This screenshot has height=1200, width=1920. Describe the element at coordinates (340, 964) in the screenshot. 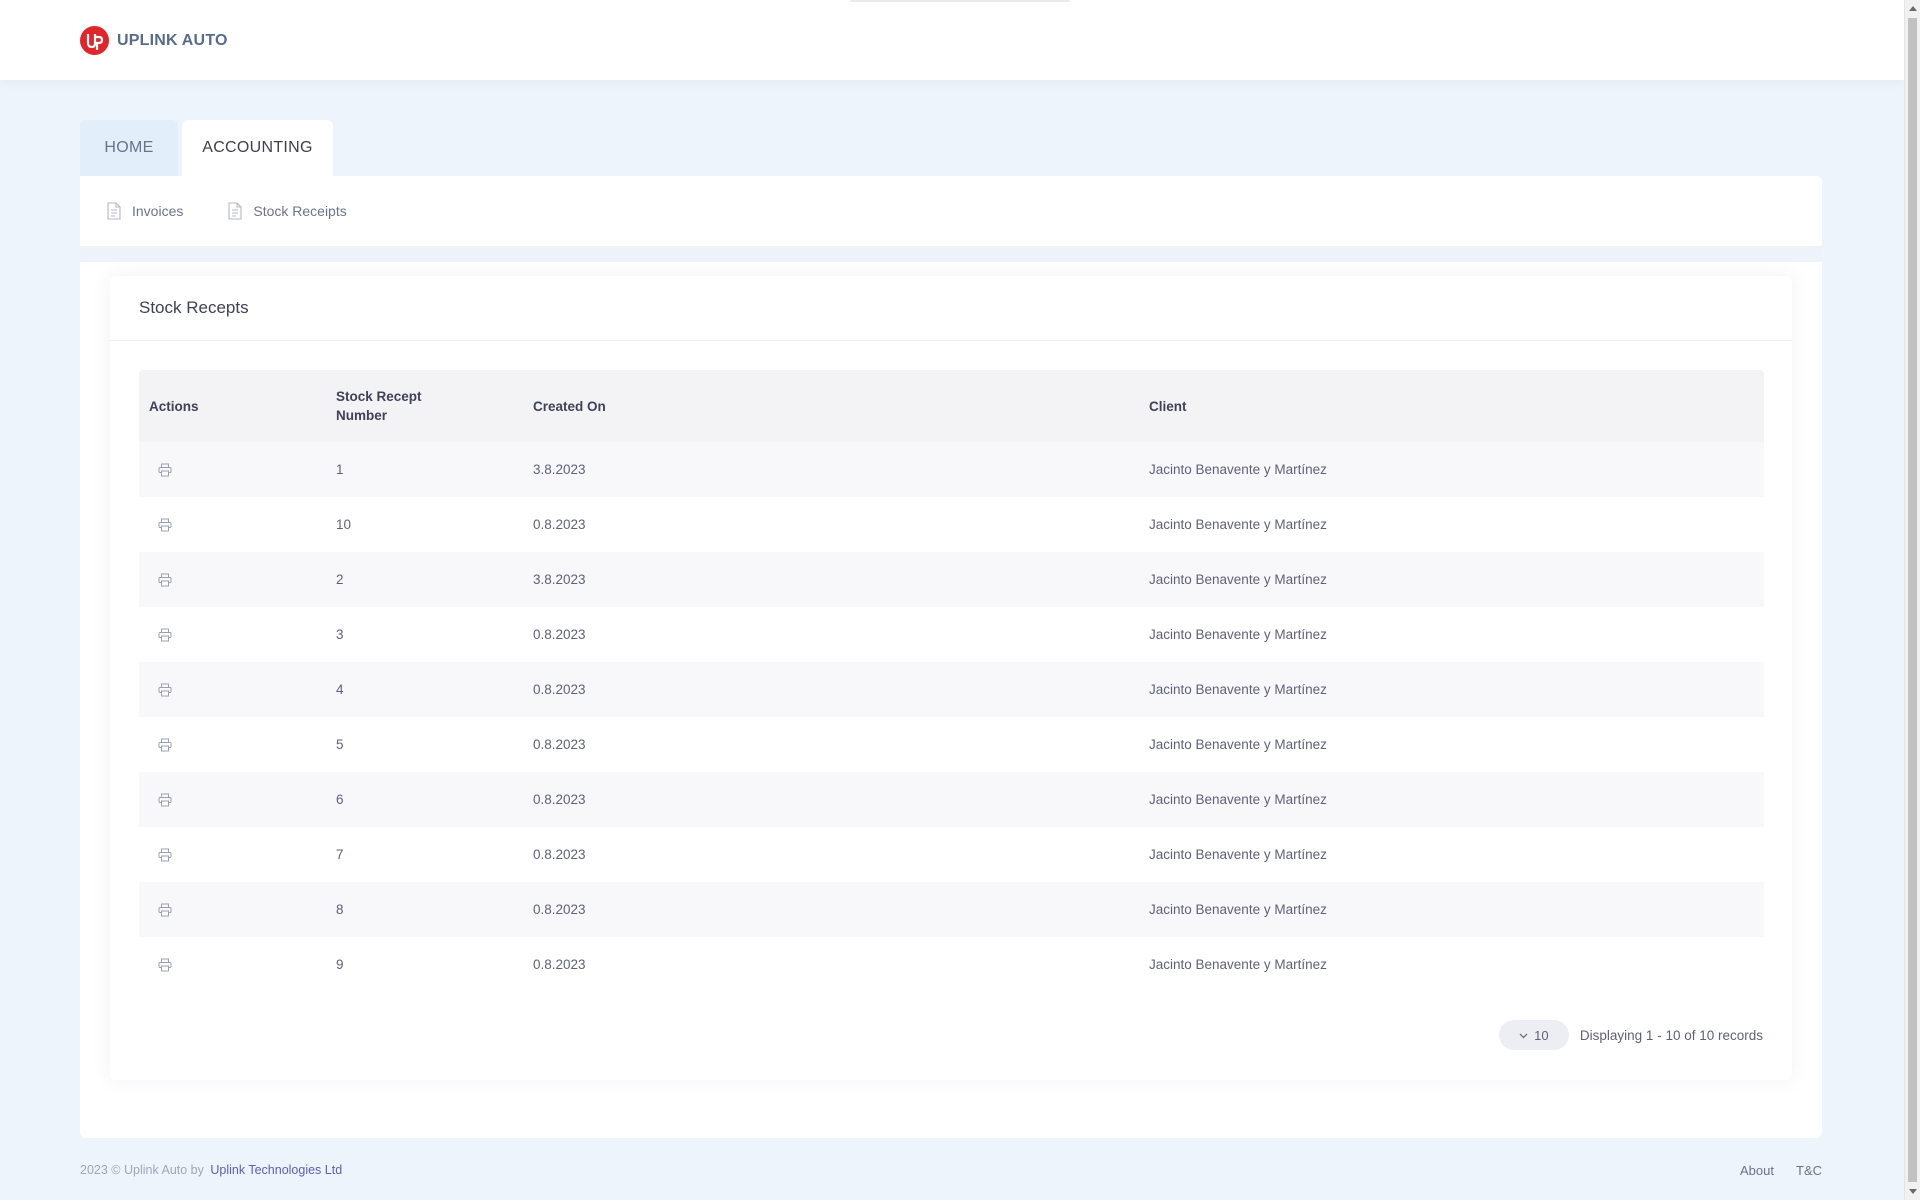

I see `receipt-number-cell: 9` at that location.